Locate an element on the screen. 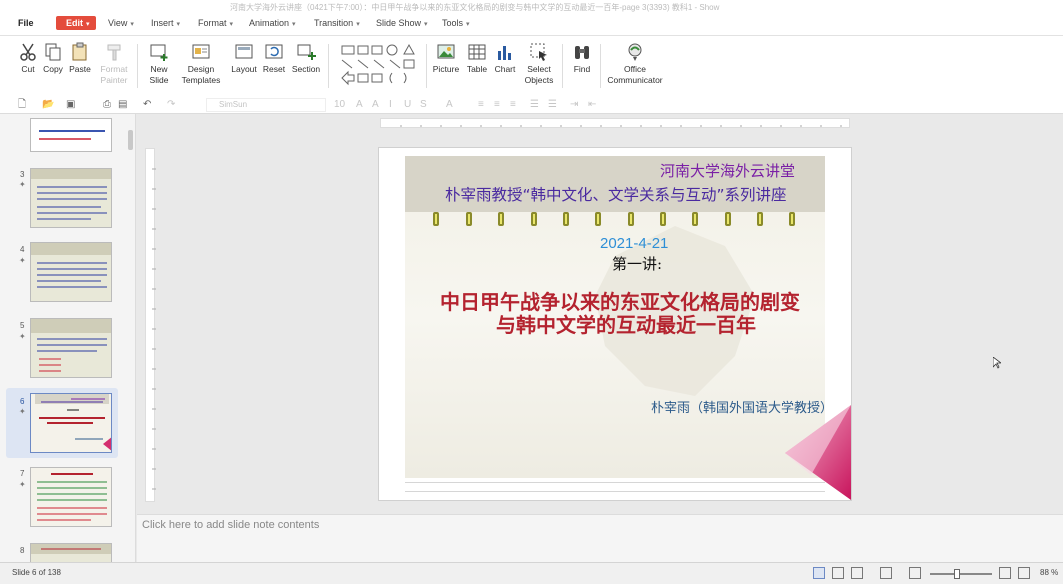 The width and height of the screenshot is (1063, 584). slideshow-icon is located at coordinates (886, 573).